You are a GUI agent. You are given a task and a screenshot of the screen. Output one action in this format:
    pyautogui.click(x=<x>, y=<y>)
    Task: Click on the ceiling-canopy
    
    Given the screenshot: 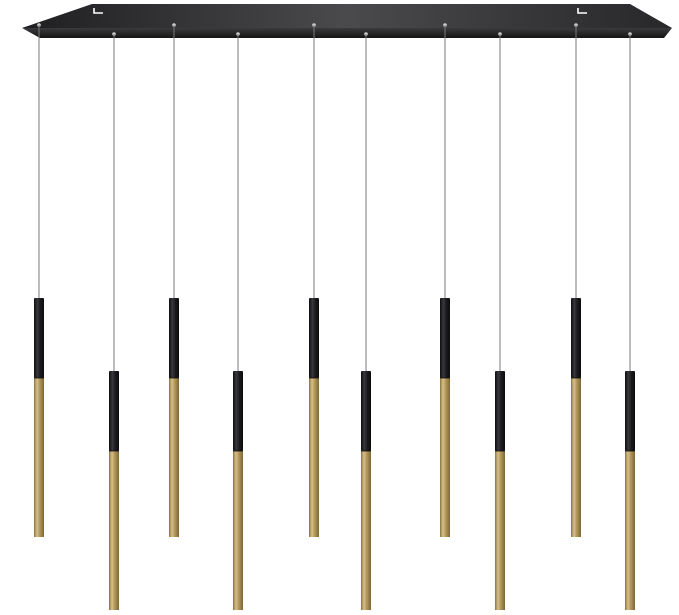 What is the action you would take?
    pyautogui.click(x=347, y=21)
    